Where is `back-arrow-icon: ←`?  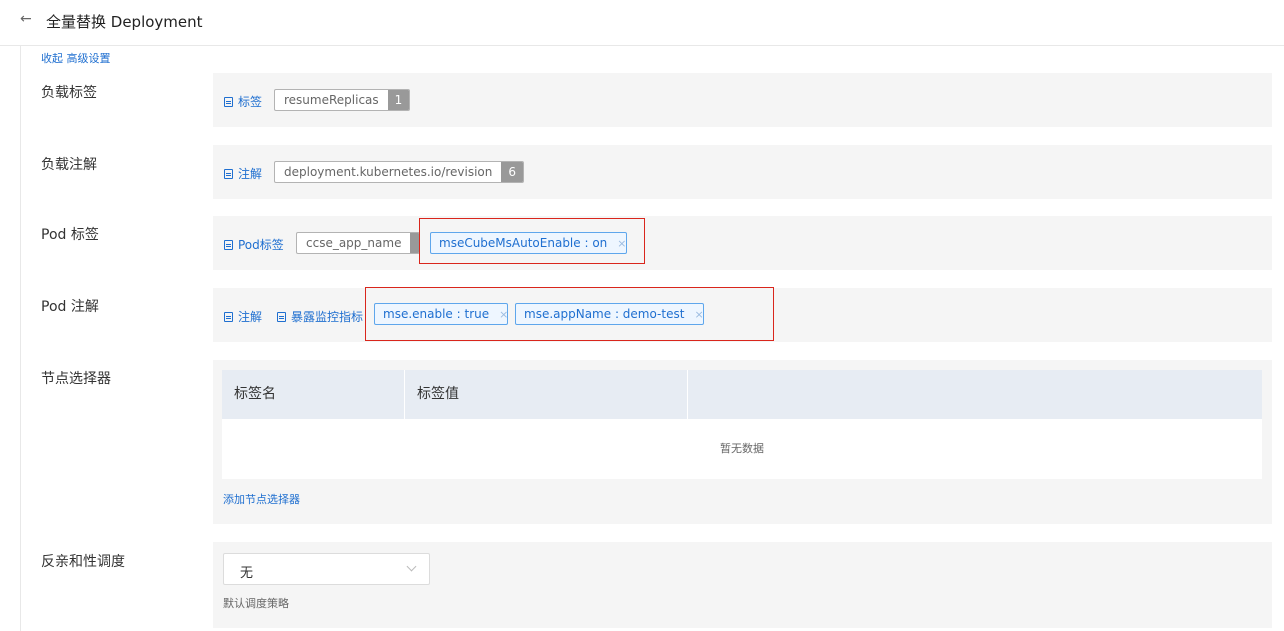 back-arrow-icon: ← is located at coordinates (26, 19).